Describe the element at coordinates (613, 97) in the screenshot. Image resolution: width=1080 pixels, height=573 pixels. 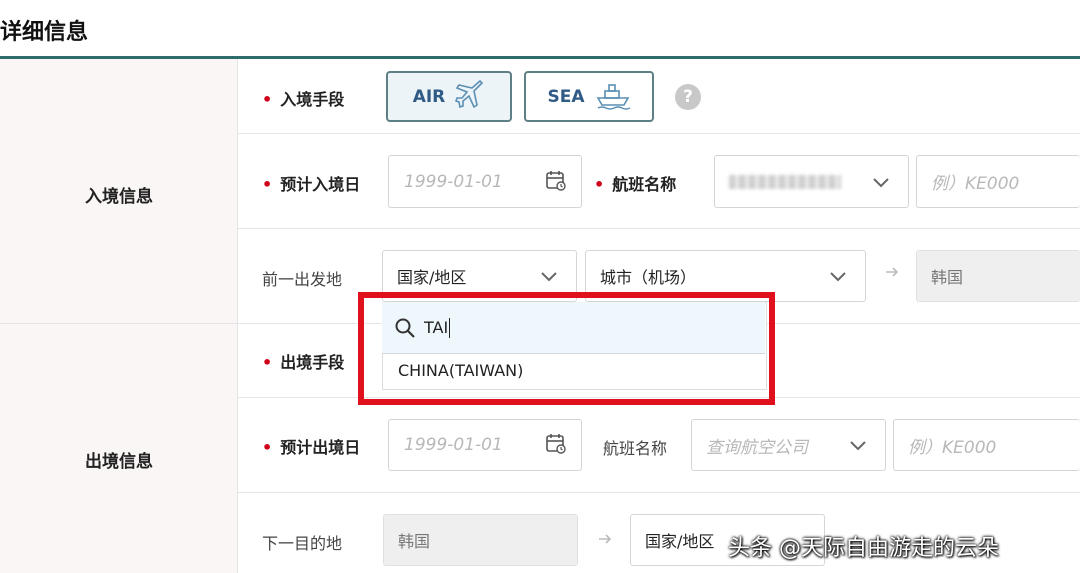
I see `ship-icon` at that location.